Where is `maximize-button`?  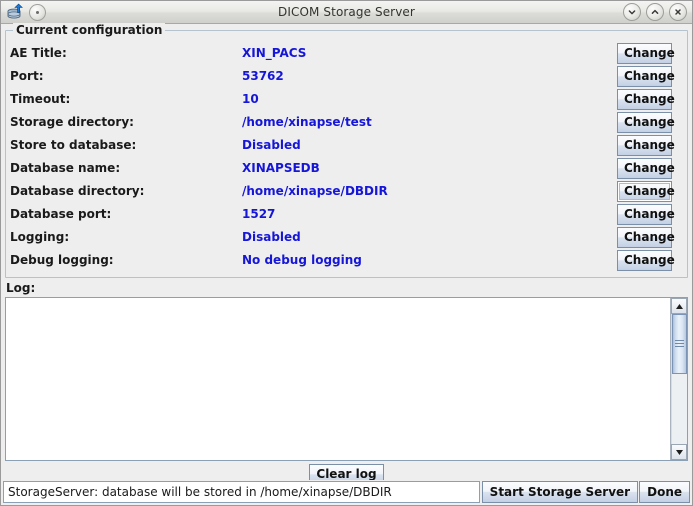
maximize-button is located at coordinates (655, 12).